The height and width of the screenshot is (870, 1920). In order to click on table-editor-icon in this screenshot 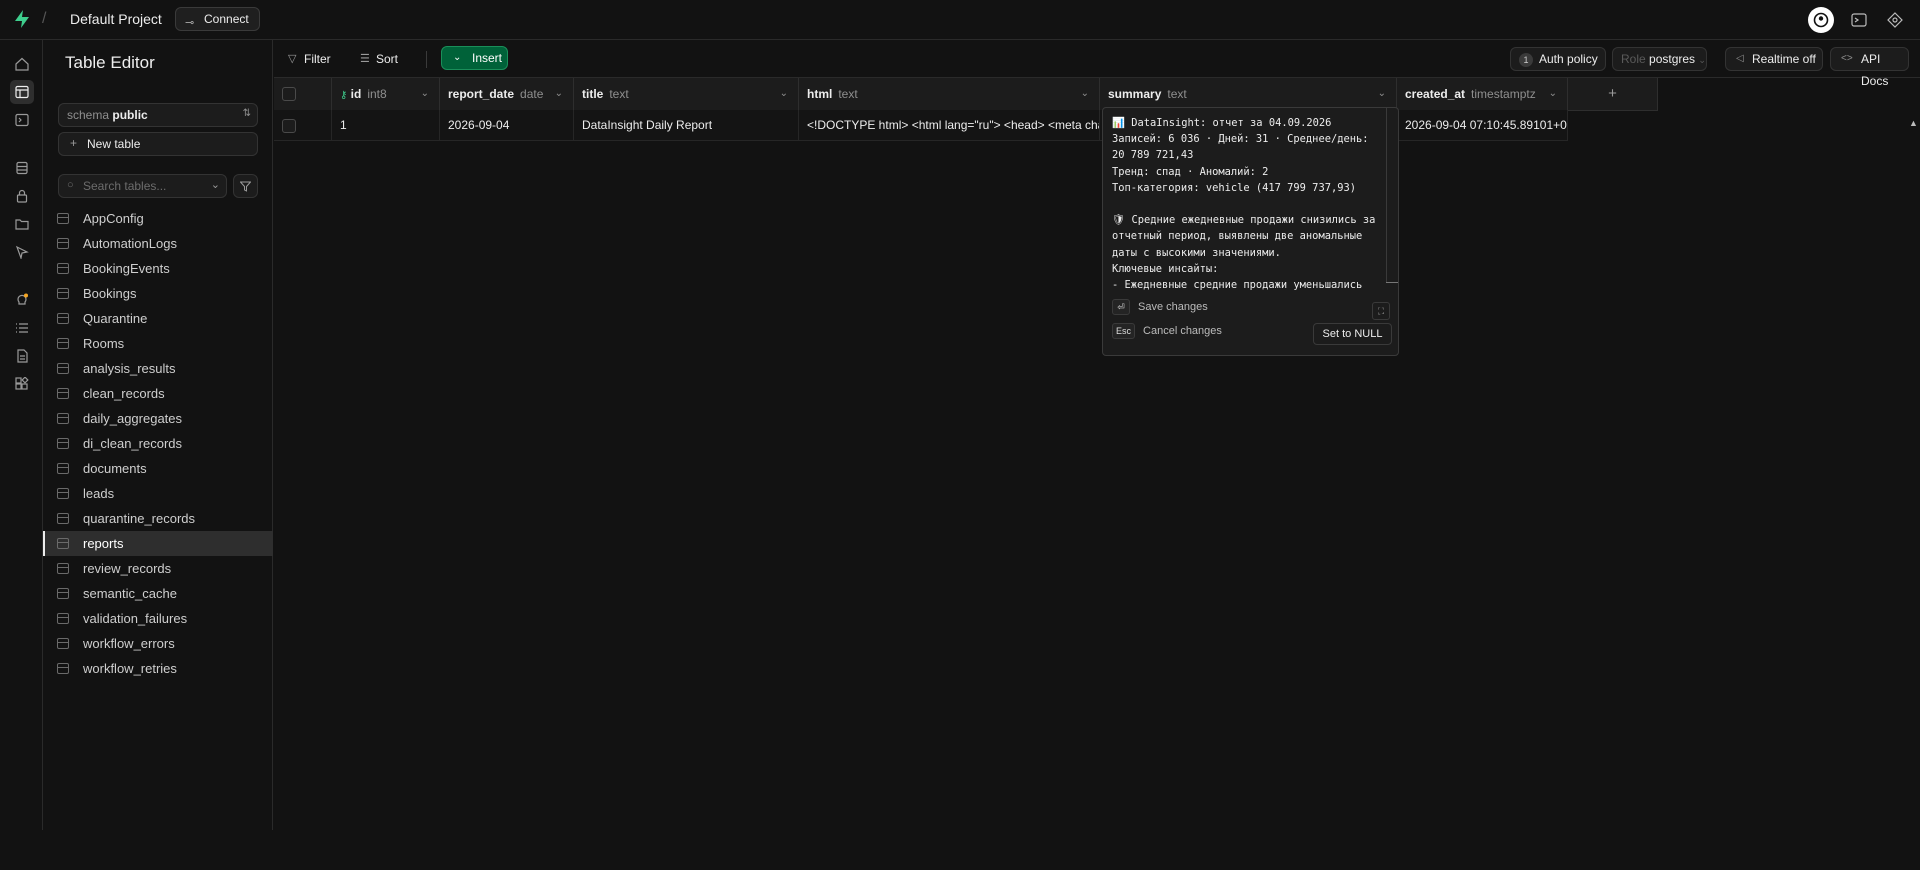, I will do `click(22, 92)`.